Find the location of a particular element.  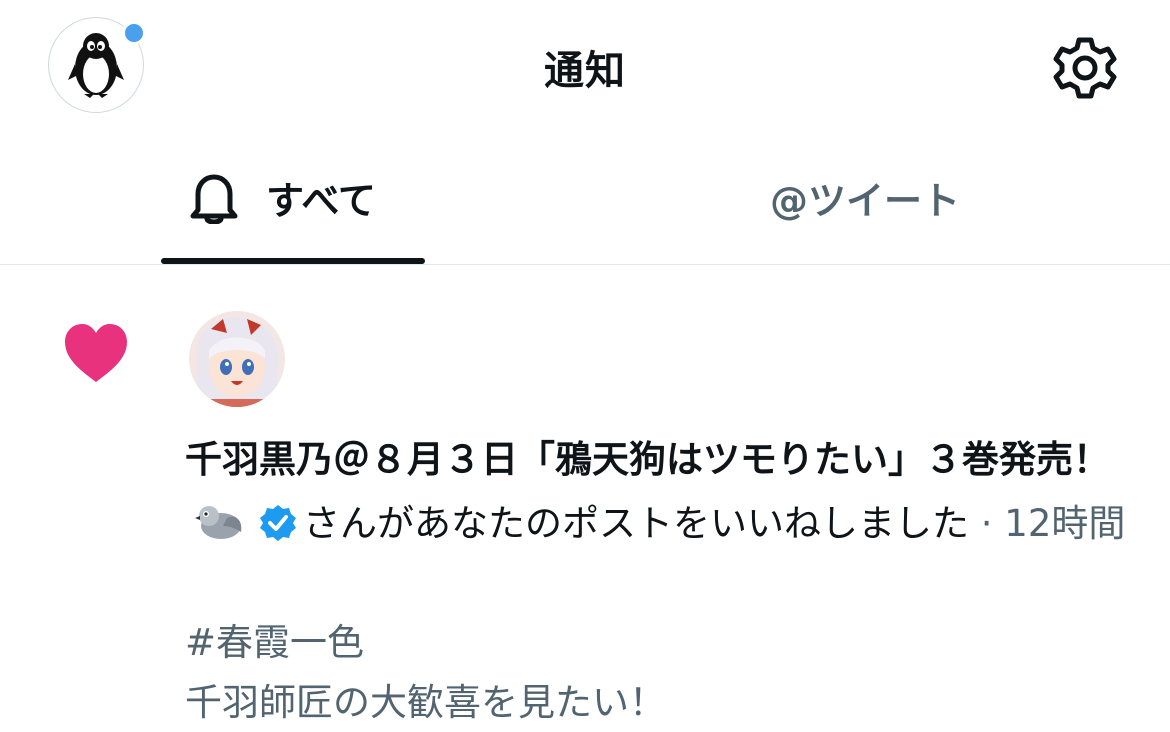

user-name: 千羽黒乃＠８月３日「鴉天狗はツモりたい」３巻発売！ is located at coordinates (647, 459).